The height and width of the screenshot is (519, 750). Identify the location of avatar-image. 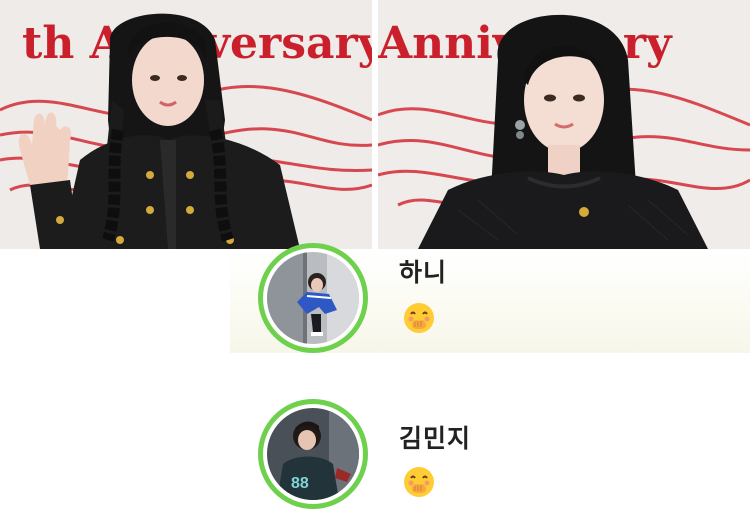
(313, 298).